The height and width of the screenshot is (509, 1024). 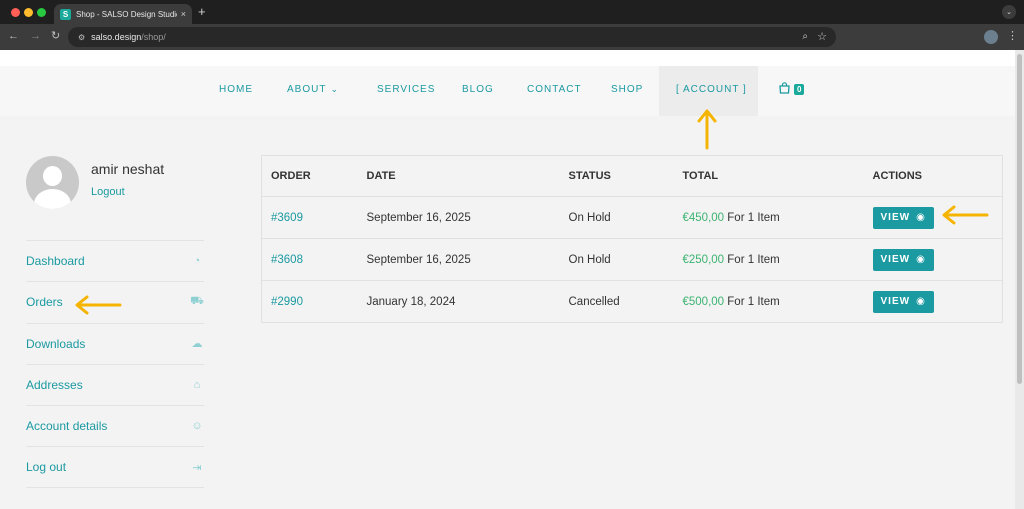 What do you see at coordinates (554, 89) in the screenshot?
I see `nav-contact: CONTACT` at bounding box center [554, 89].